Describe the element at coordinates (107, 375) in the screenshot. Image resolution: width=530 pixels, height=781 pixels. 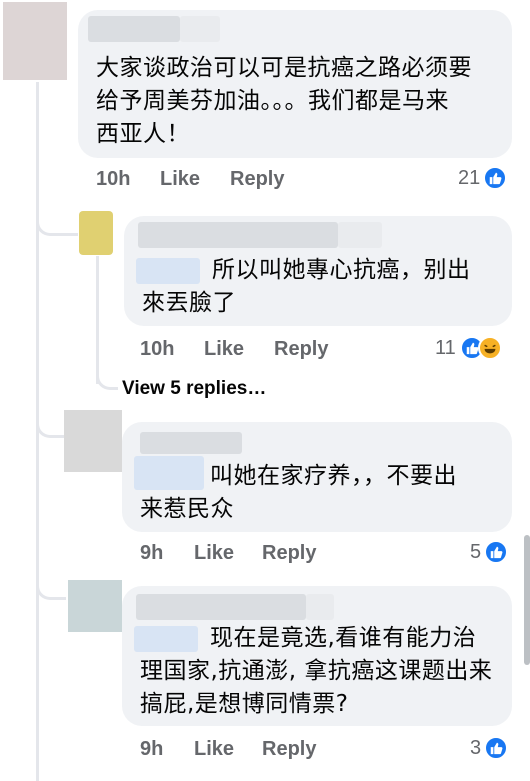
I see `thread-connector-view-replies` at that location.